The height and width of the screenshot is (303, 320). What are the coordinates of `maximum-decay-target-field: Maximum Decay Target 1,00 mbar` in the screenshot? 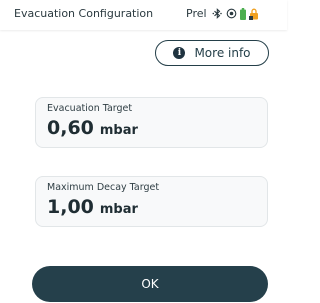 It's located at (151, 201).